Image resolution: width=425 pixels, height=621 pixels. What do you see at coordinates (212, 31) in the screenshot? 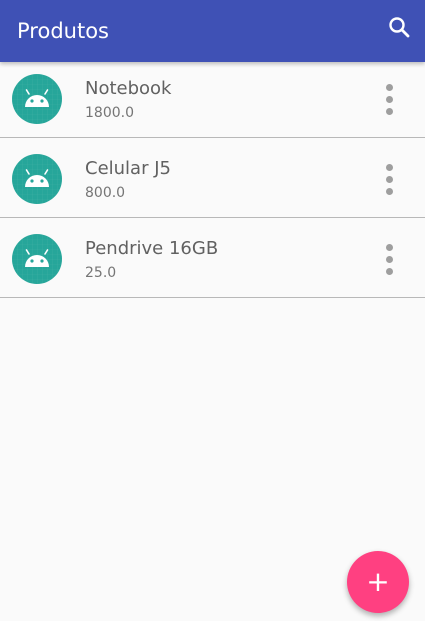
I see `app-bar: Produtos` at bounding box center [212, 31].